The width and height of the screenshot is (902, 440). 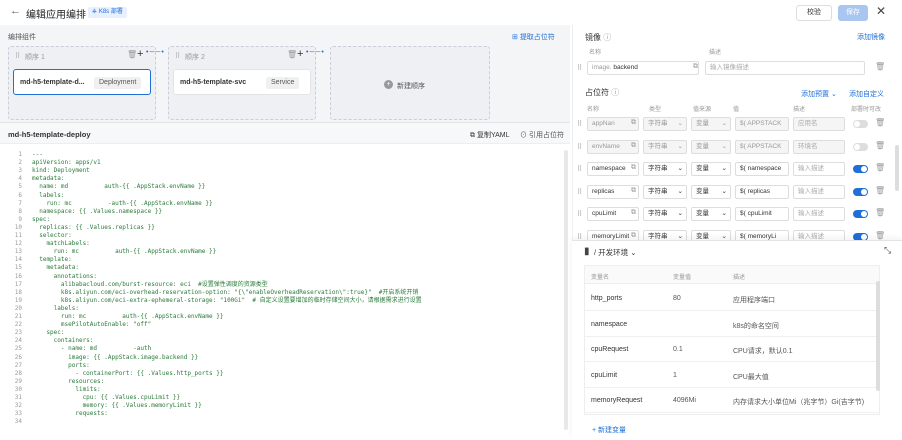 I want to click on step-label: 顺序 2, so click(x=195, y=57).